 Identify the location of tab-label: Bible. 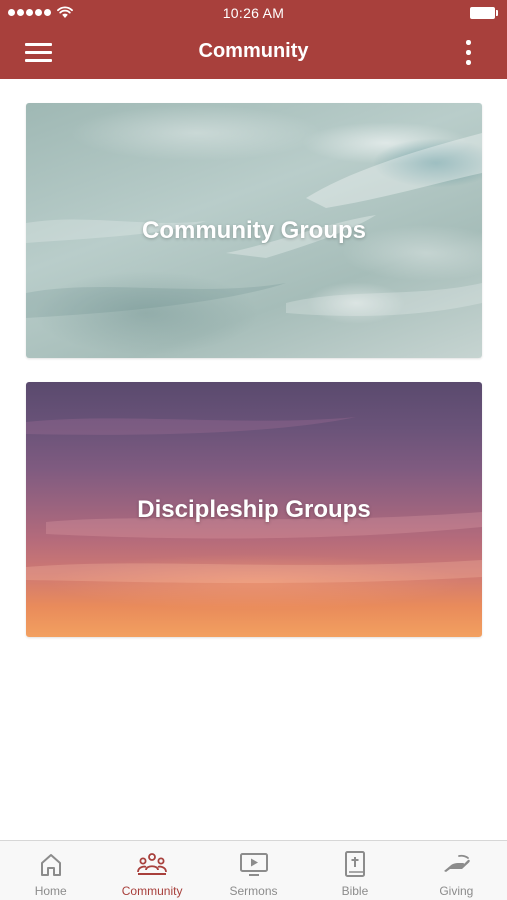
(355, 891).